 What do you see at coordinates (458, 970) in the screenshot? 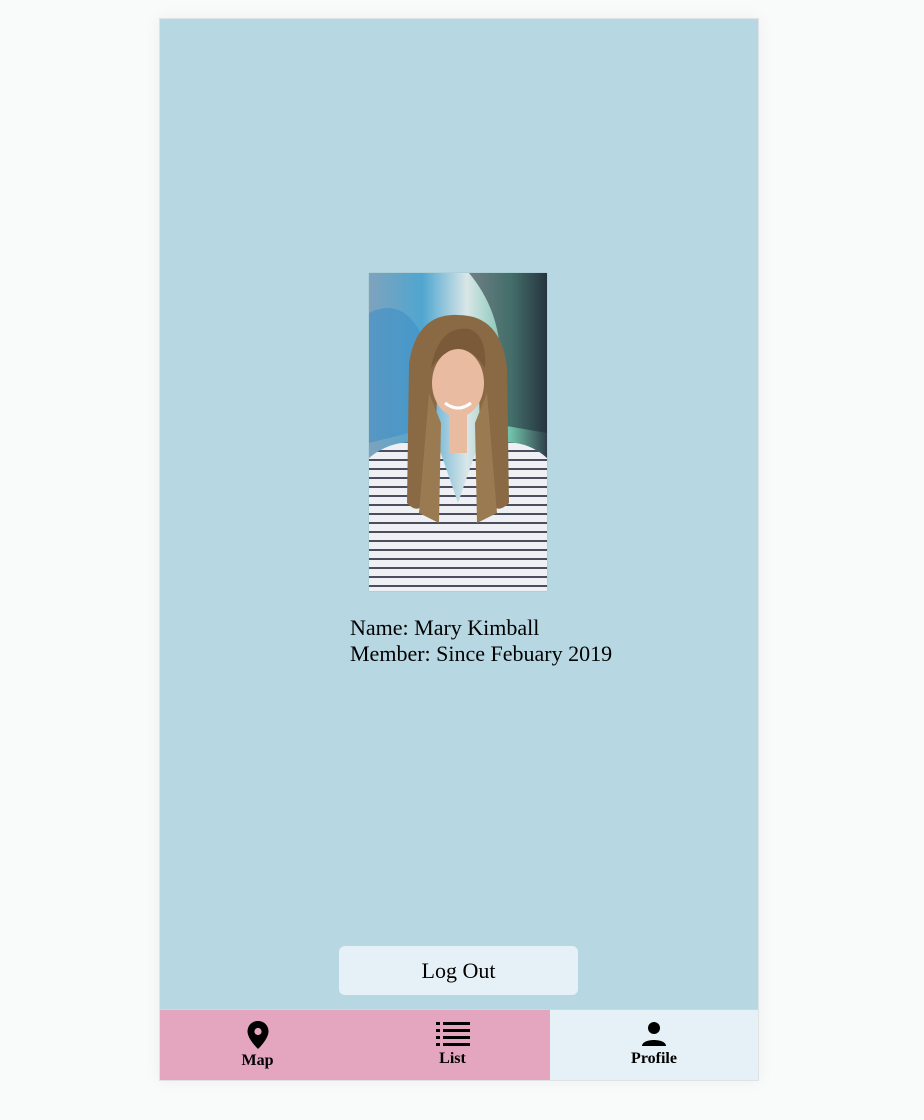
I see `logout-button: Log Out` at bounding box center [458, 970].